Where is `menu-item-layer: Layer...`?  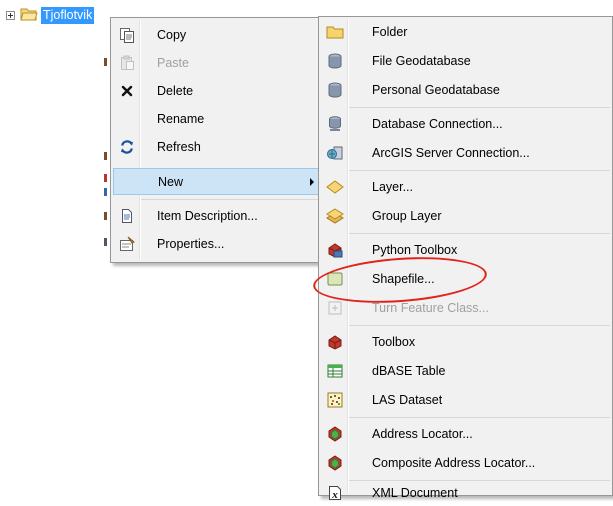 menu-item-layer: Layer... is located at coordinates (465, 186).